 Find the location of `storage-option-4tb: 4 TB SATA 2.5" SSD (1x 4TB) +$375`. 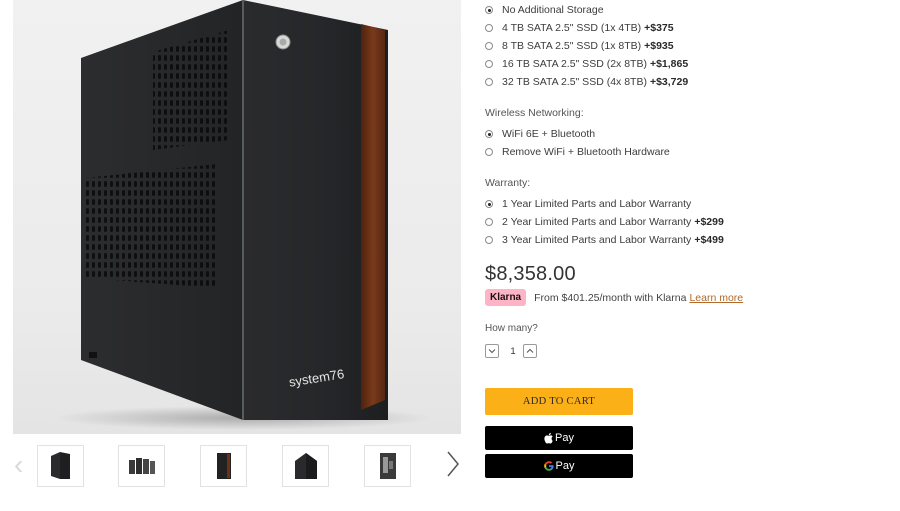

storage-option-4tb: 4 TB SATA 2.5" SSD (1x 4TB) +$375 is located at coordinates (579, 28).